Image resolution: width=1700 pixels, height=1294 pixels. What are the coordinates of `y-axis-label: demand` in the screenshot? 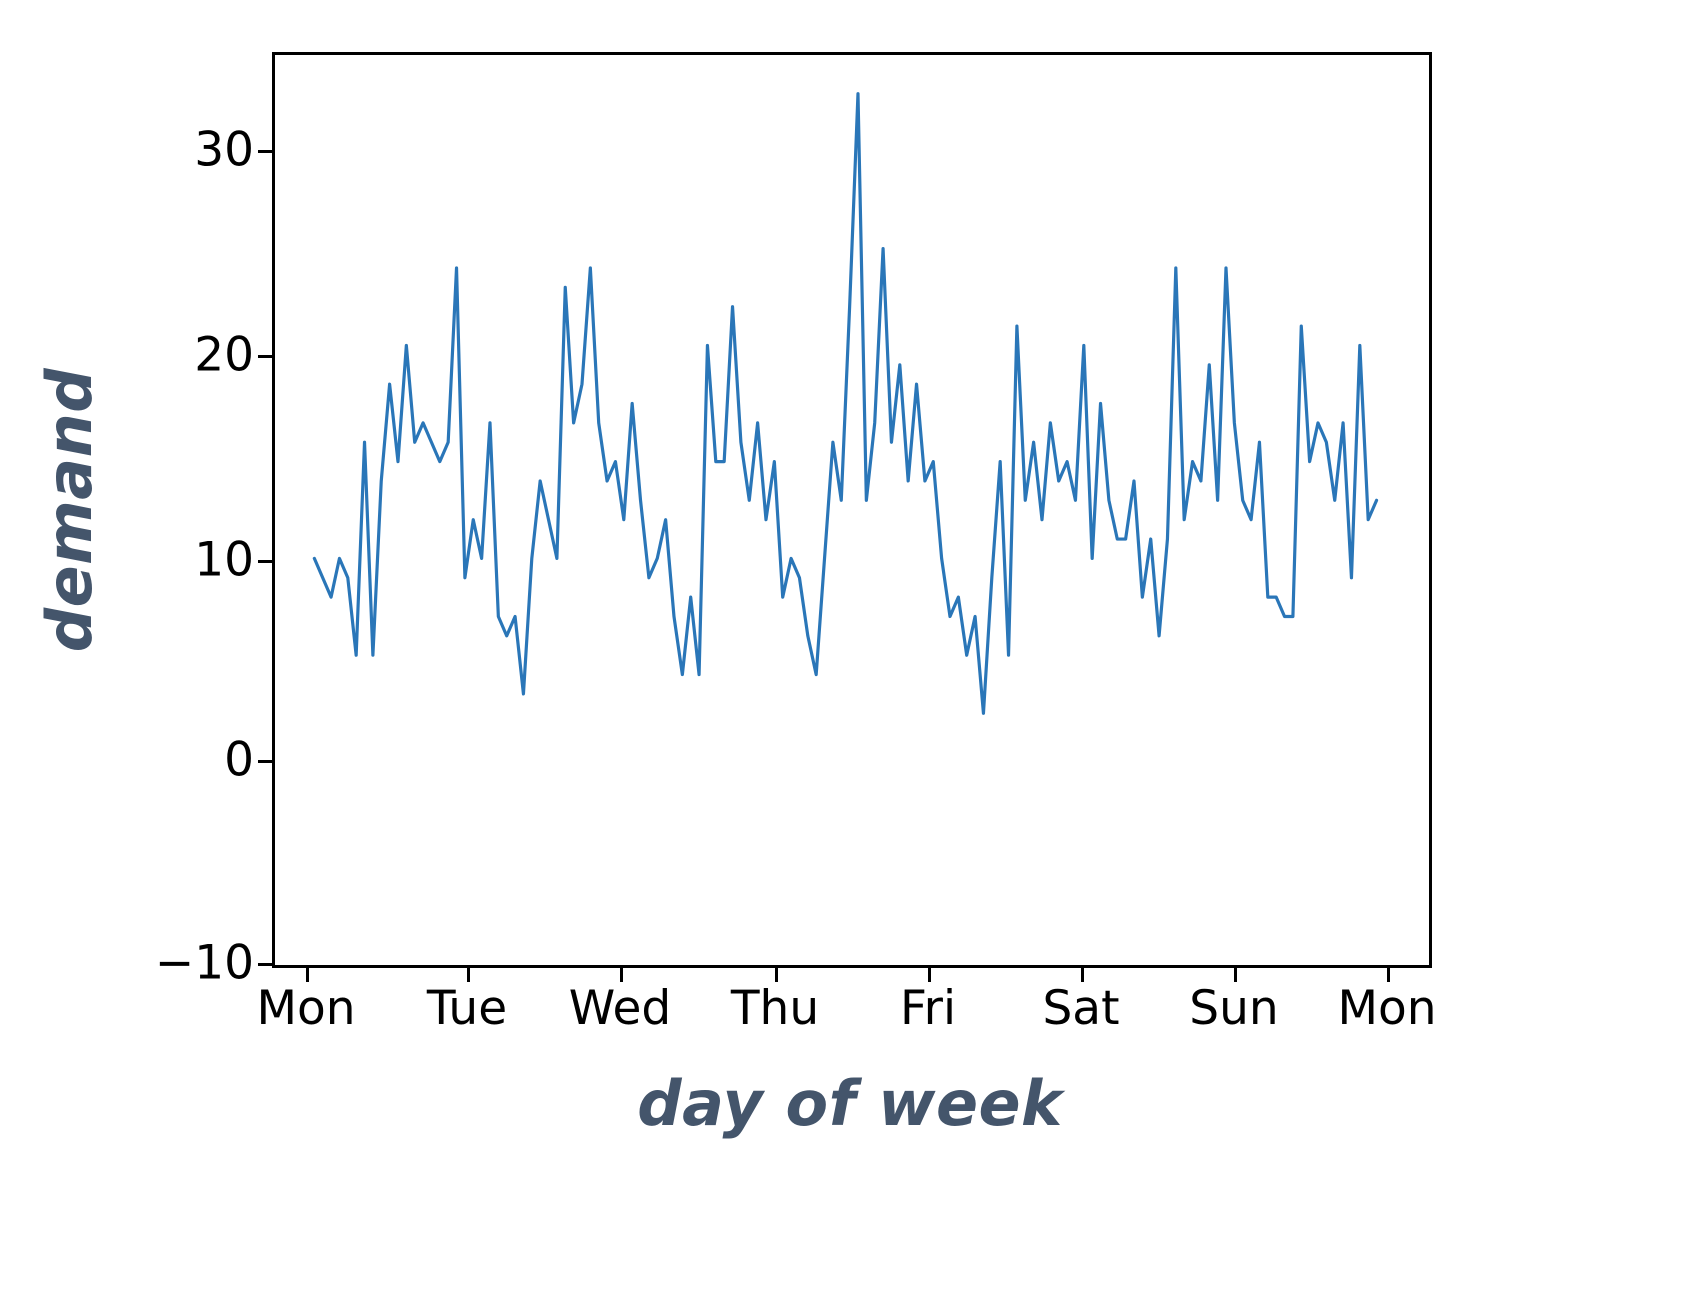 It's located at (69, 510).